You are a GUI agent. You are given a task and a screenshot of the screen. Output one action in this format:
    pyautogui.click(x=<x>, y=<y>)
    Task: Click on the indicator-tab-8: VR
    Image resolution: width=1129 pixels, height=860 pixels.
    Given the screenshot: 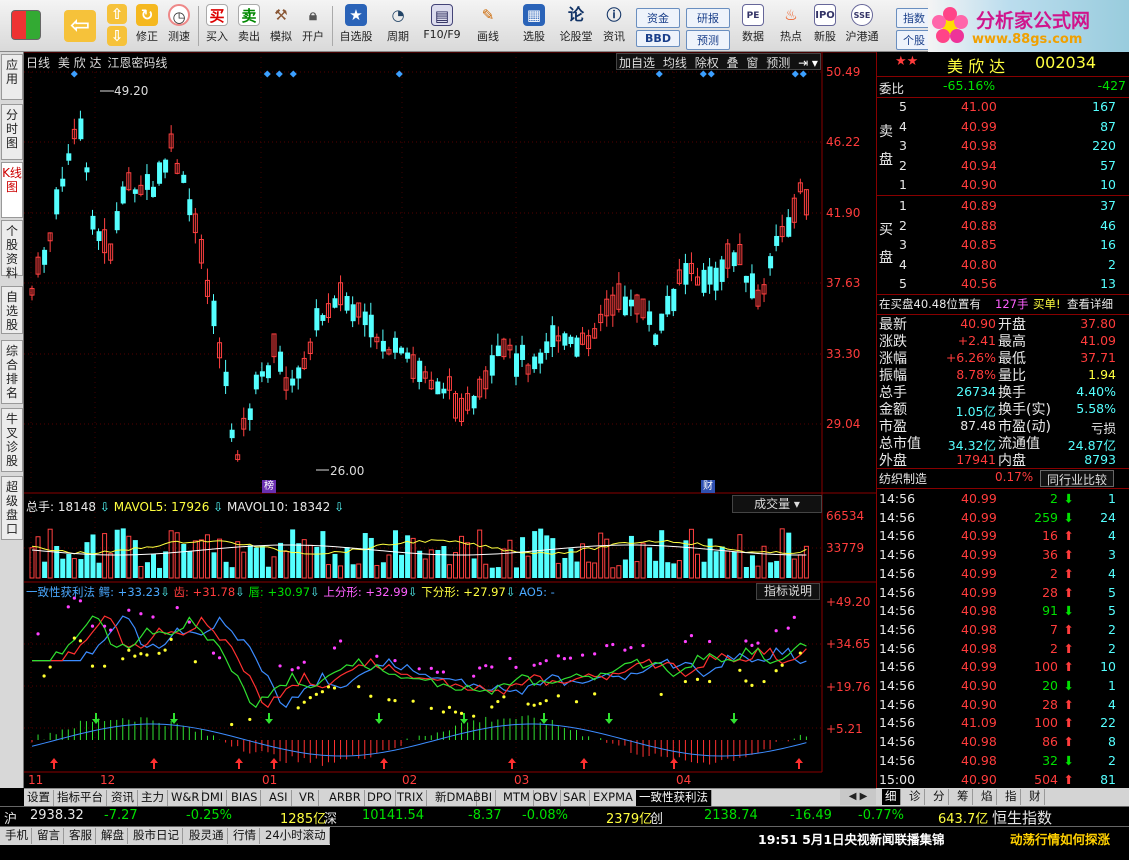 What is the action you would take?
    pyautogui.click(x=307, y=798)
    